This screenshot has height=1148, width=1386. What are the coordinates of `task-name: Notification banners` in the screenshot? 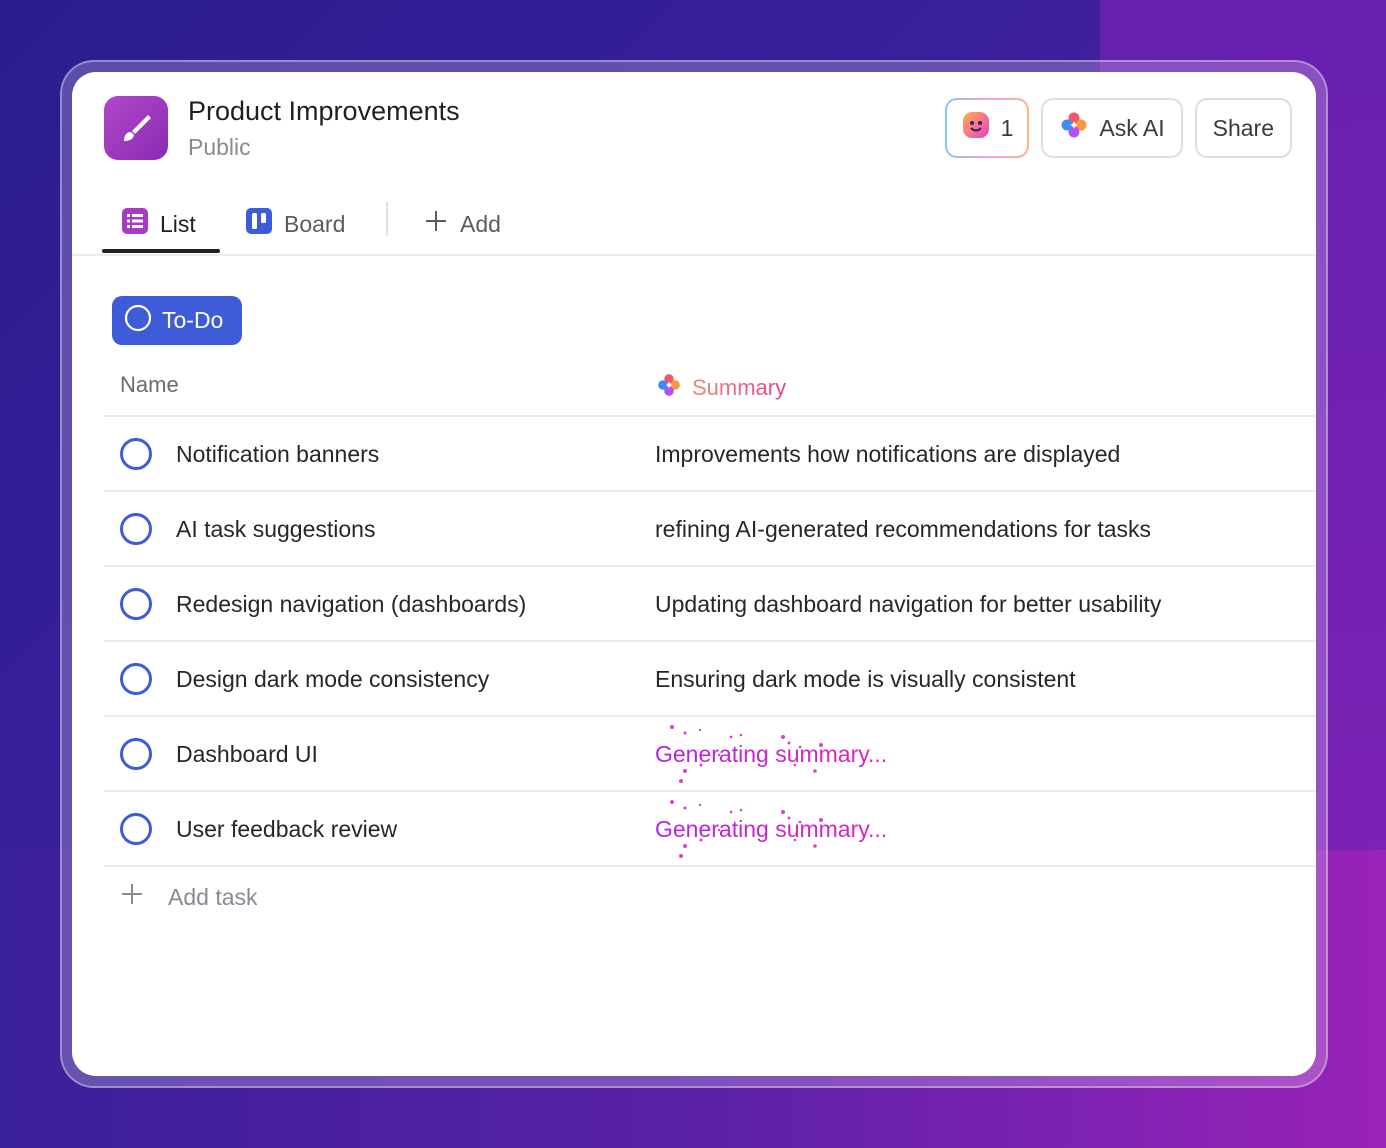 It's located at (277, 454).